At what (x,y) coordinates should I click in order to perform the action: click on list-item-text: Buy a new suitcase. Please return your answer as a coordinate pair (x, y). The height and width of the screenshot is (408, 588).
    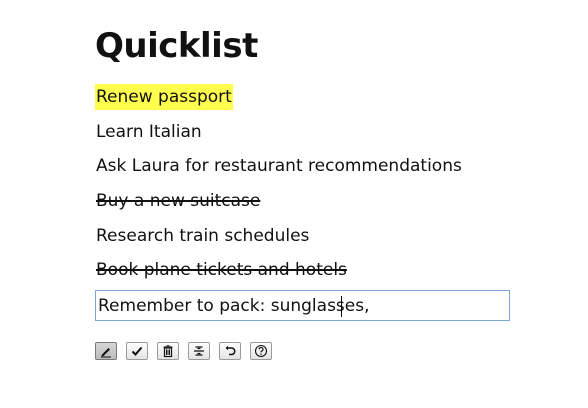
    Looking at the image, I should click on (178, 201).